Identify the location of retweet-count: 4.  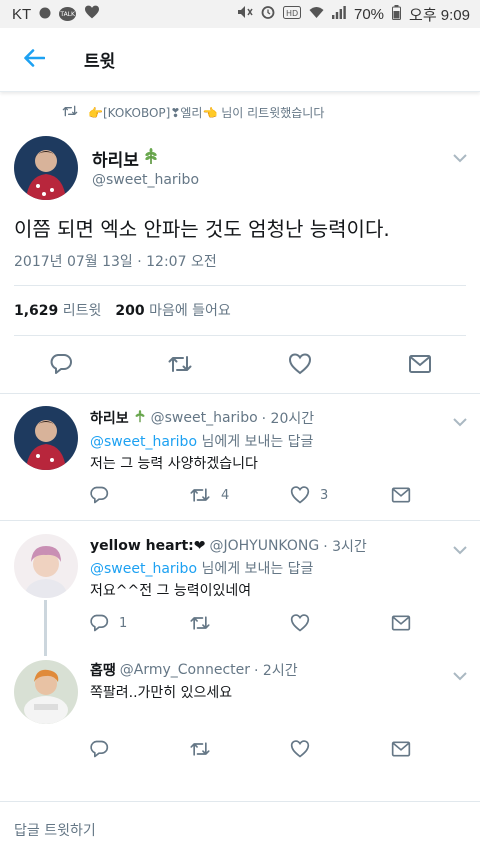
(225, 495).